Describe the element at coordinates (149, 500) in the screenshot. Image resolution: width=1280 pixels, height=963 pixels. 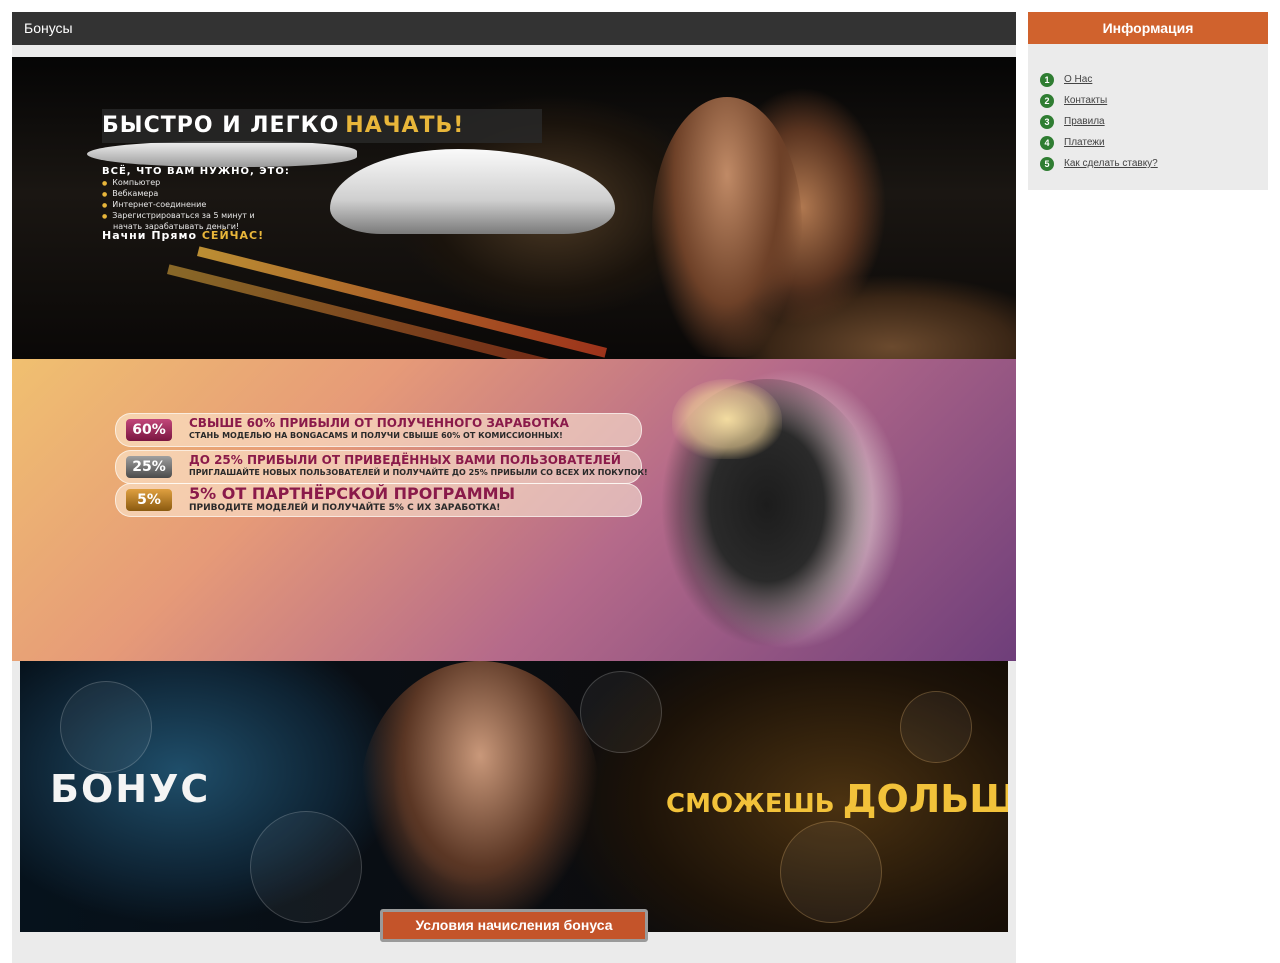
I see `percent-badge: 5%` at that location.